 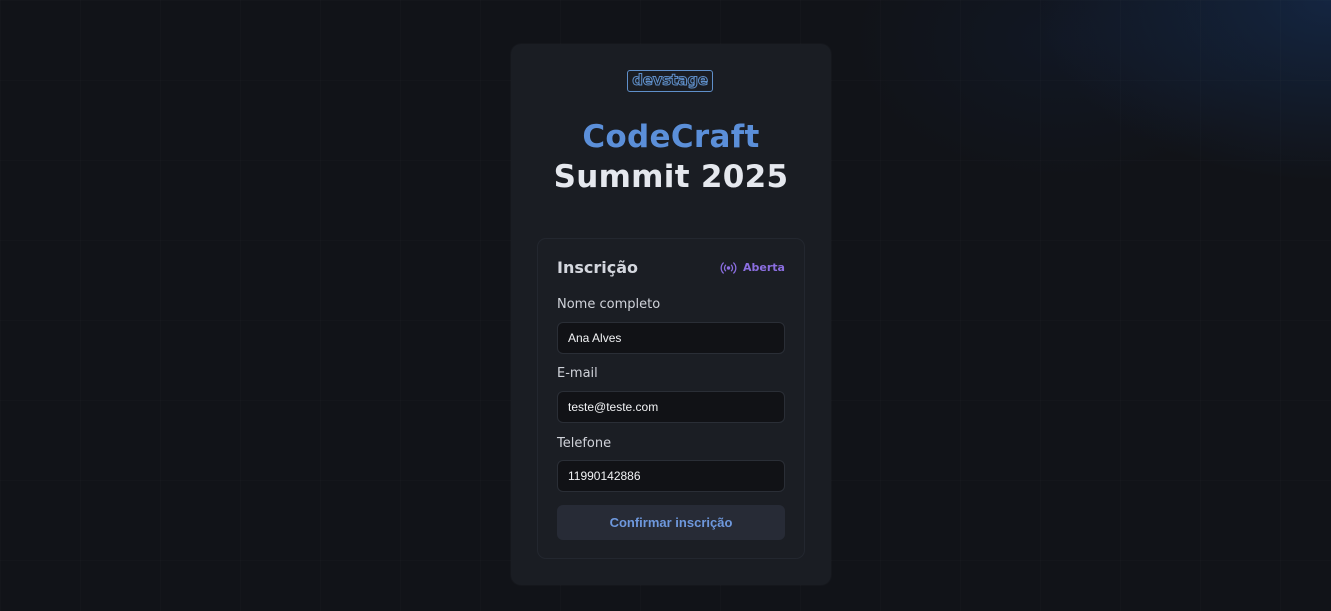 I want to click on name-field-label: Nome completo, so click(x=609, y=304).